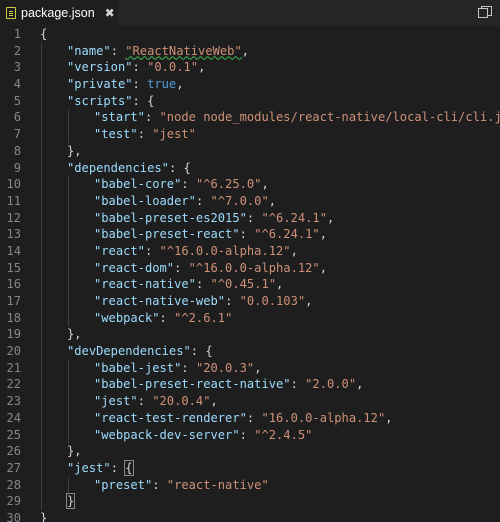  Describe the element at coordinates (228, 184) in the screenshot. I see `json-string: "^6.25.0"` at that location.